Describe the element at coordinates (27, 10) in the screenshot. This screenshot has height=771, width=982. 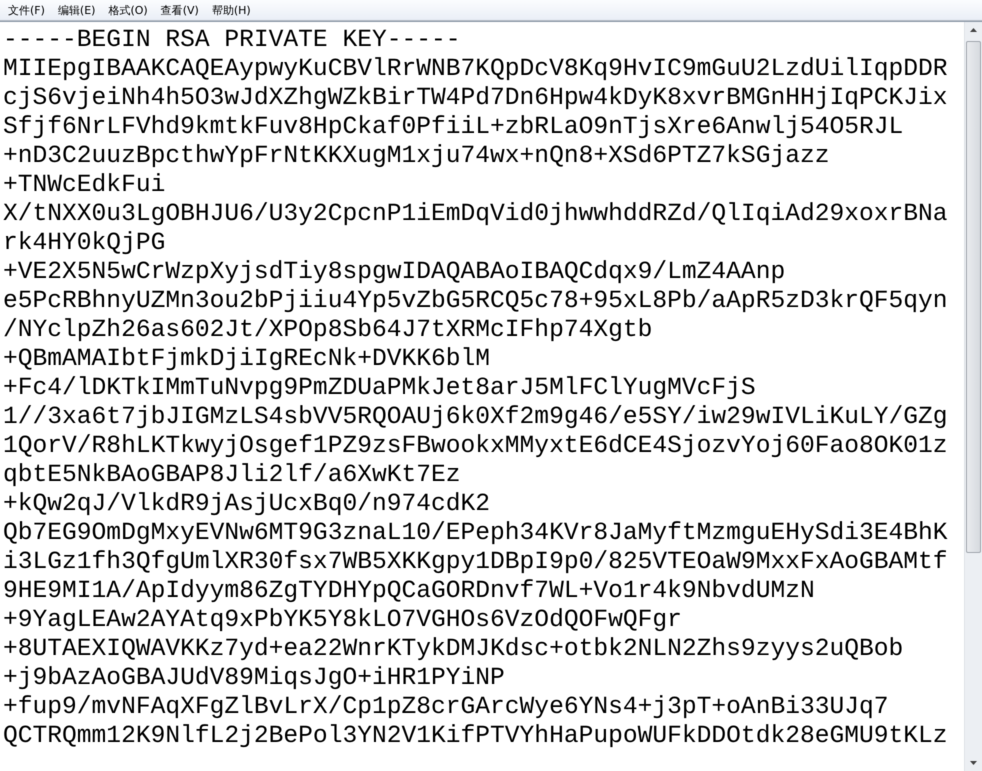
I see `menu-item: 文件(F)` at that location.